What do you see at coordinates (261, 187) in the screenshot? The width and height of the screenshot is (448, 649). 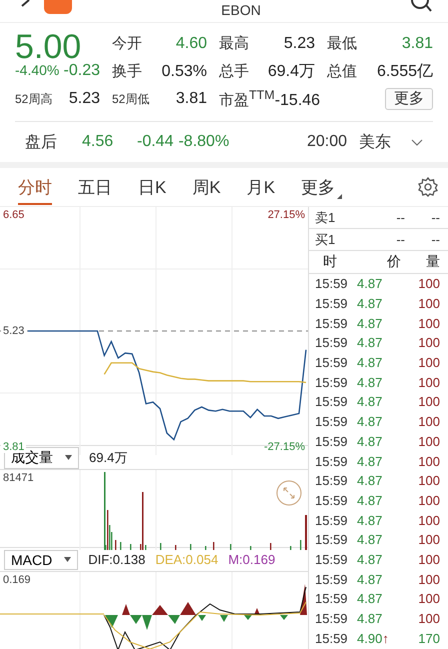 I see `chart-tab: 月K` at bounding box center [261, 187].